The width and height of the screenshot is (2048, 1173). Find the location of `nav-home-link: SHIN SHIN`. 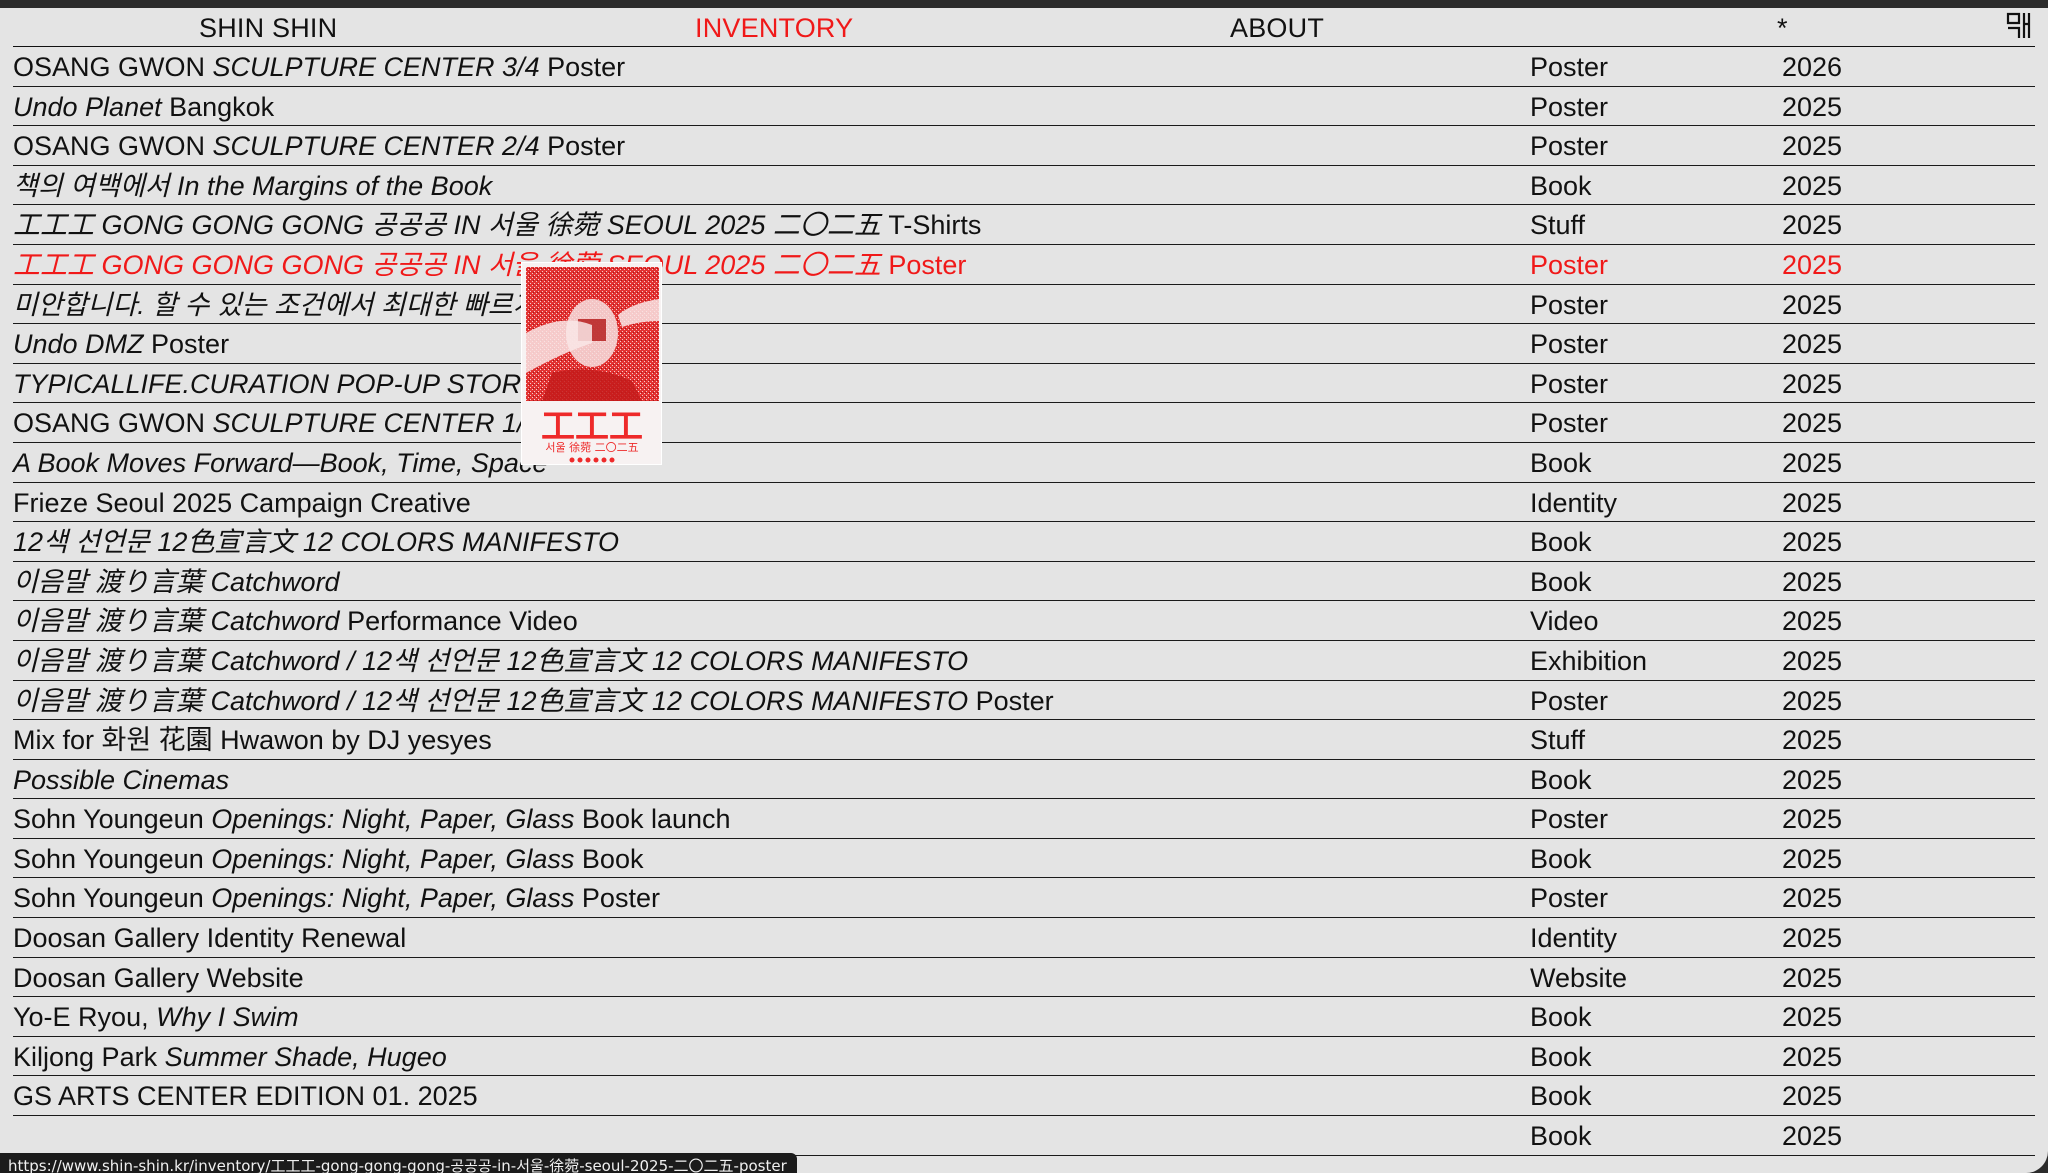

nav-home-link: SHIN SHIN is located at coordinates (268, 28).